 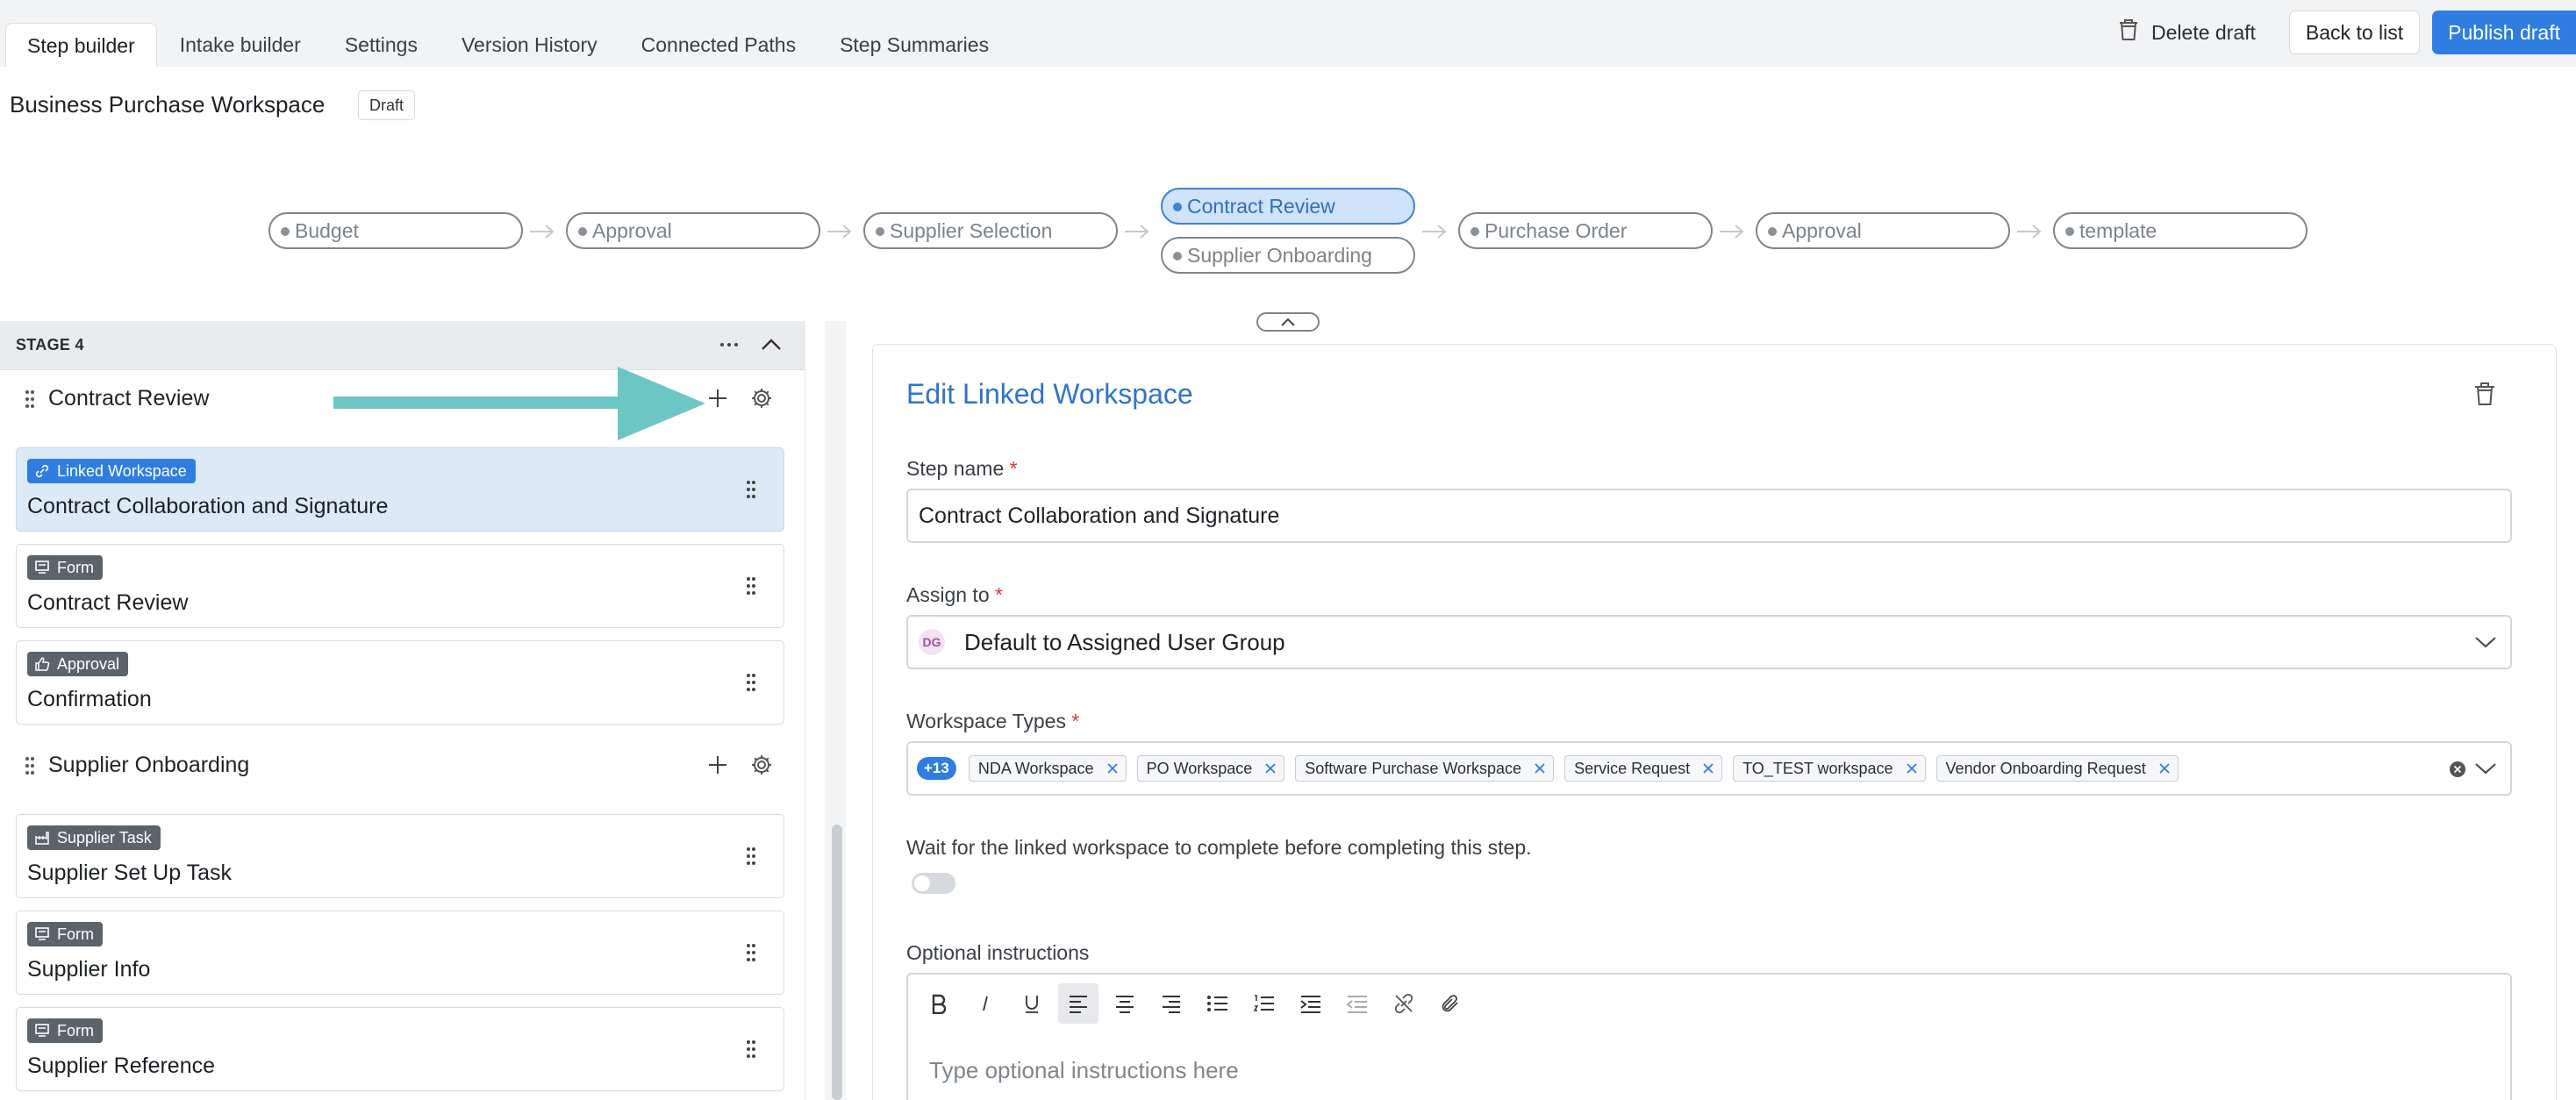 What do you see at coordinates (122, 471) in the screenshot?
I see `step-type-label: Linked Workspace` at bounding box center [122, 471].